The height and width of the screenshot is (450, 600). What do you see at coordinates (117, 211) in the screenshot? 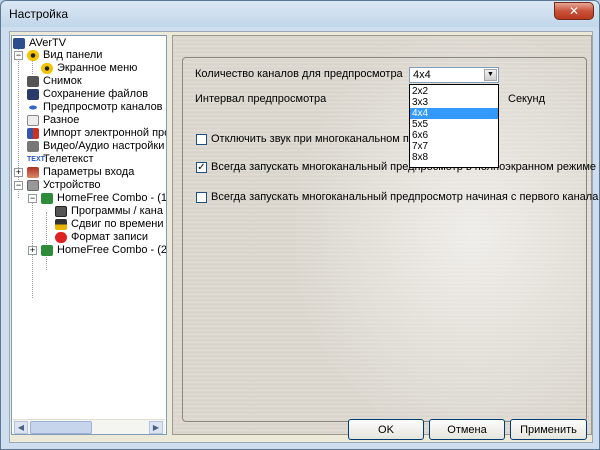
I see `tree-item-label: Программы / кана` at bounding box center [117, 211].